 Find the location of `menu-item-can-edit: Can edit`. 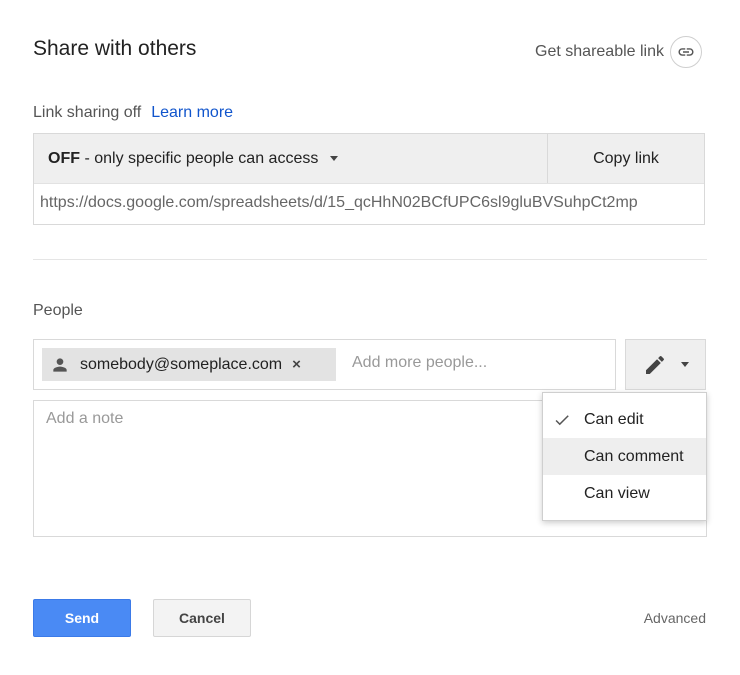

menu-item-can-edit: Can edit is located at coordinates (624, 419).